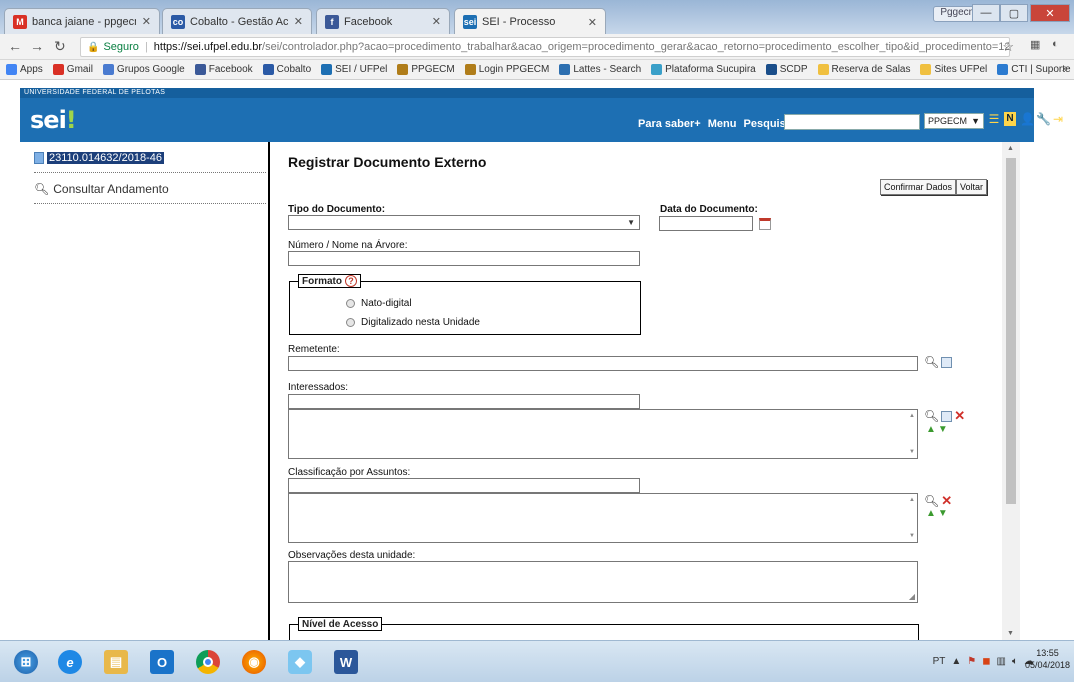 The height and width of the screenshot is (682, 1074). Describe the element at coordinates (72, 69) in the screenshot. I see `bookmark-item: Gmail` at that location.